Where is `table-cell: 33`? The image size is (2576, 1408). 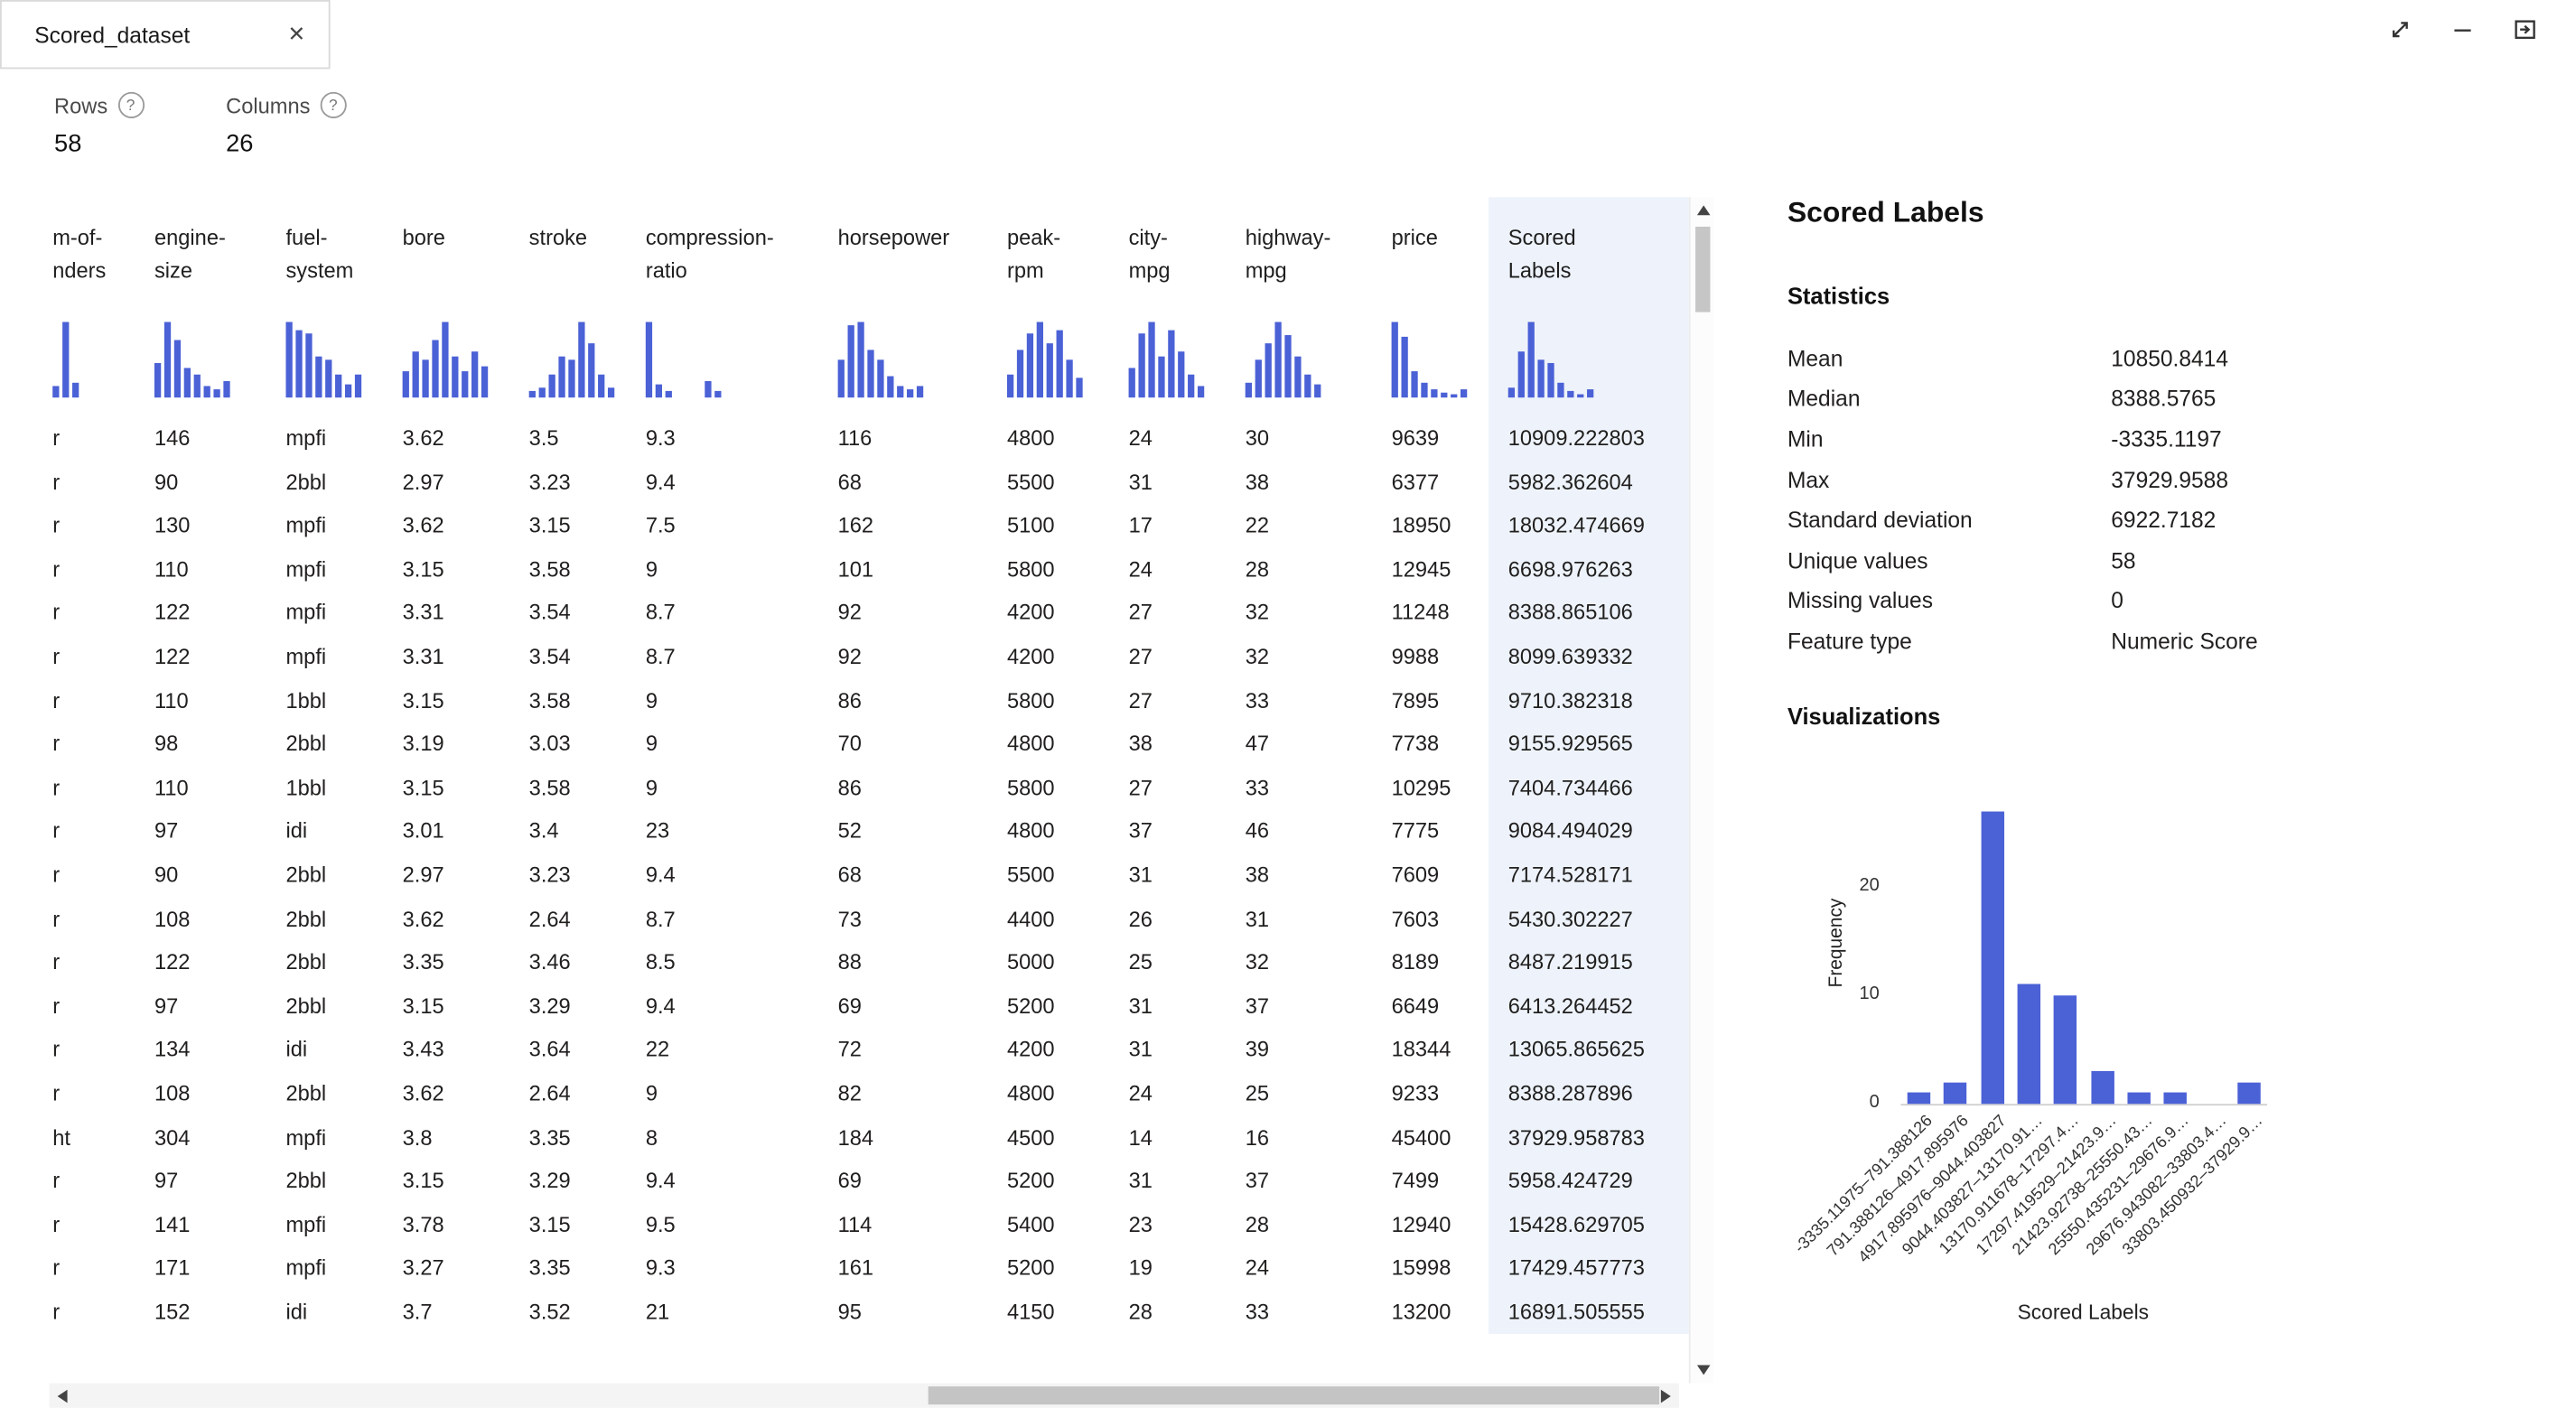
table-cell: 33 is located at coordinates (1308, 701).